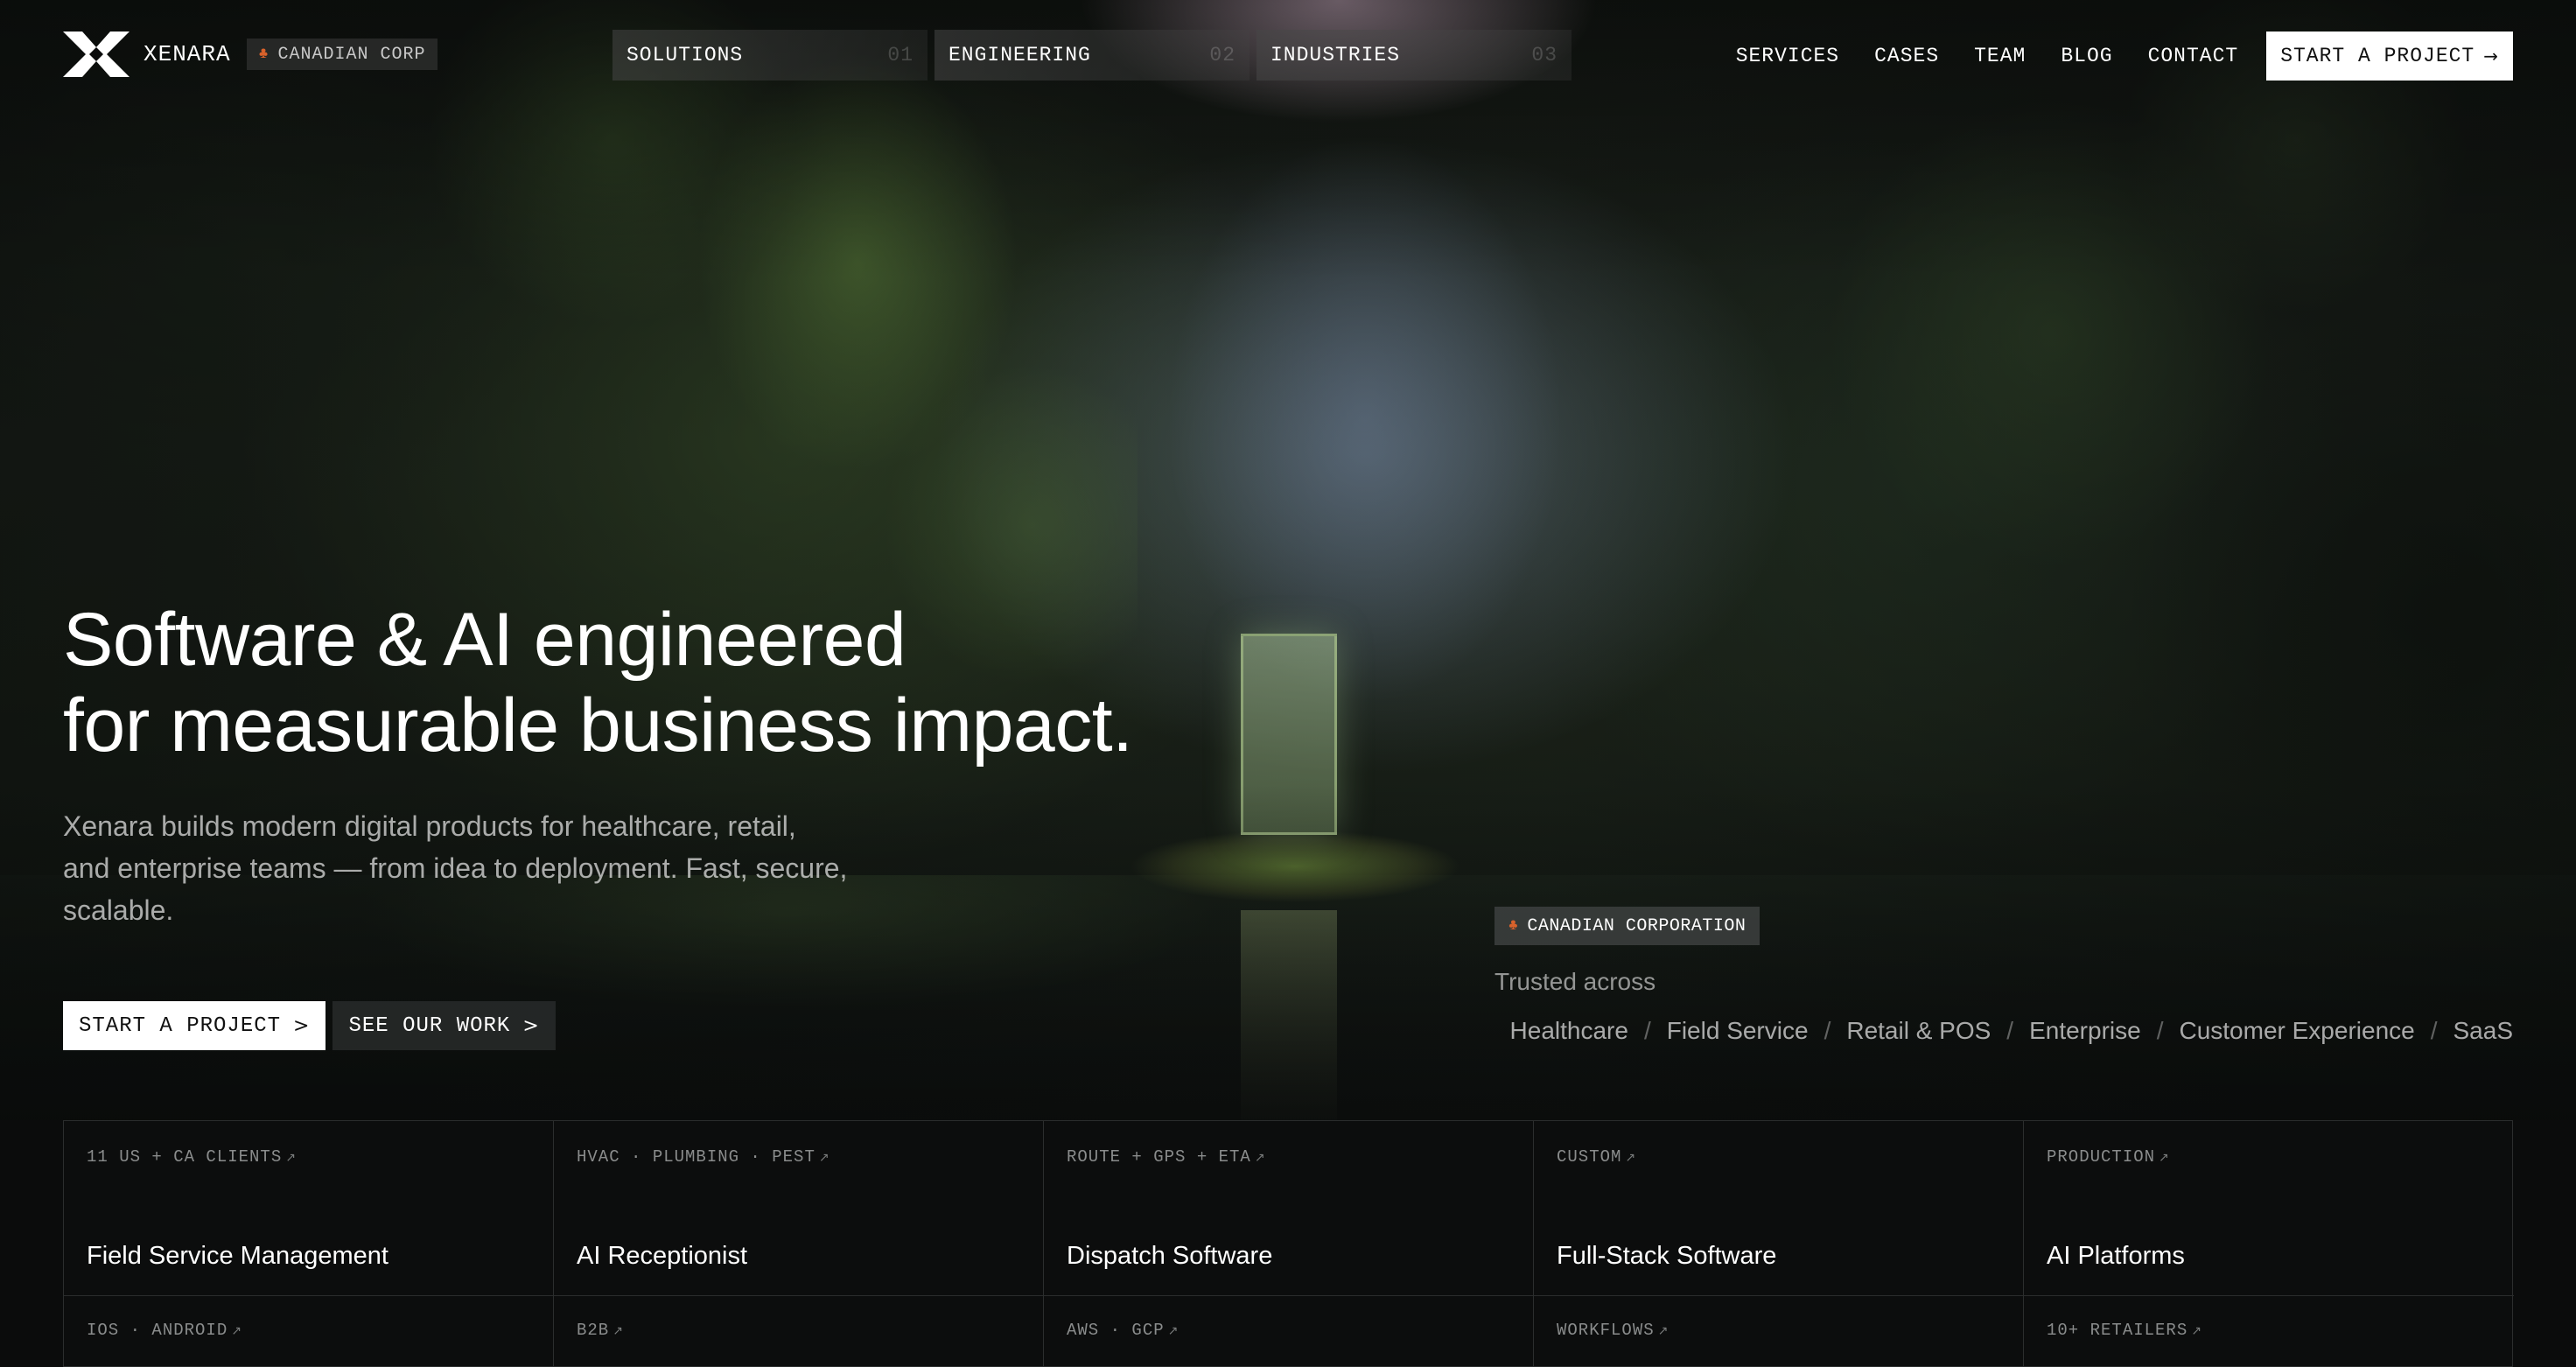  I want to click on card-tag: PRODUCTION ↗, so click(2108, 1157).